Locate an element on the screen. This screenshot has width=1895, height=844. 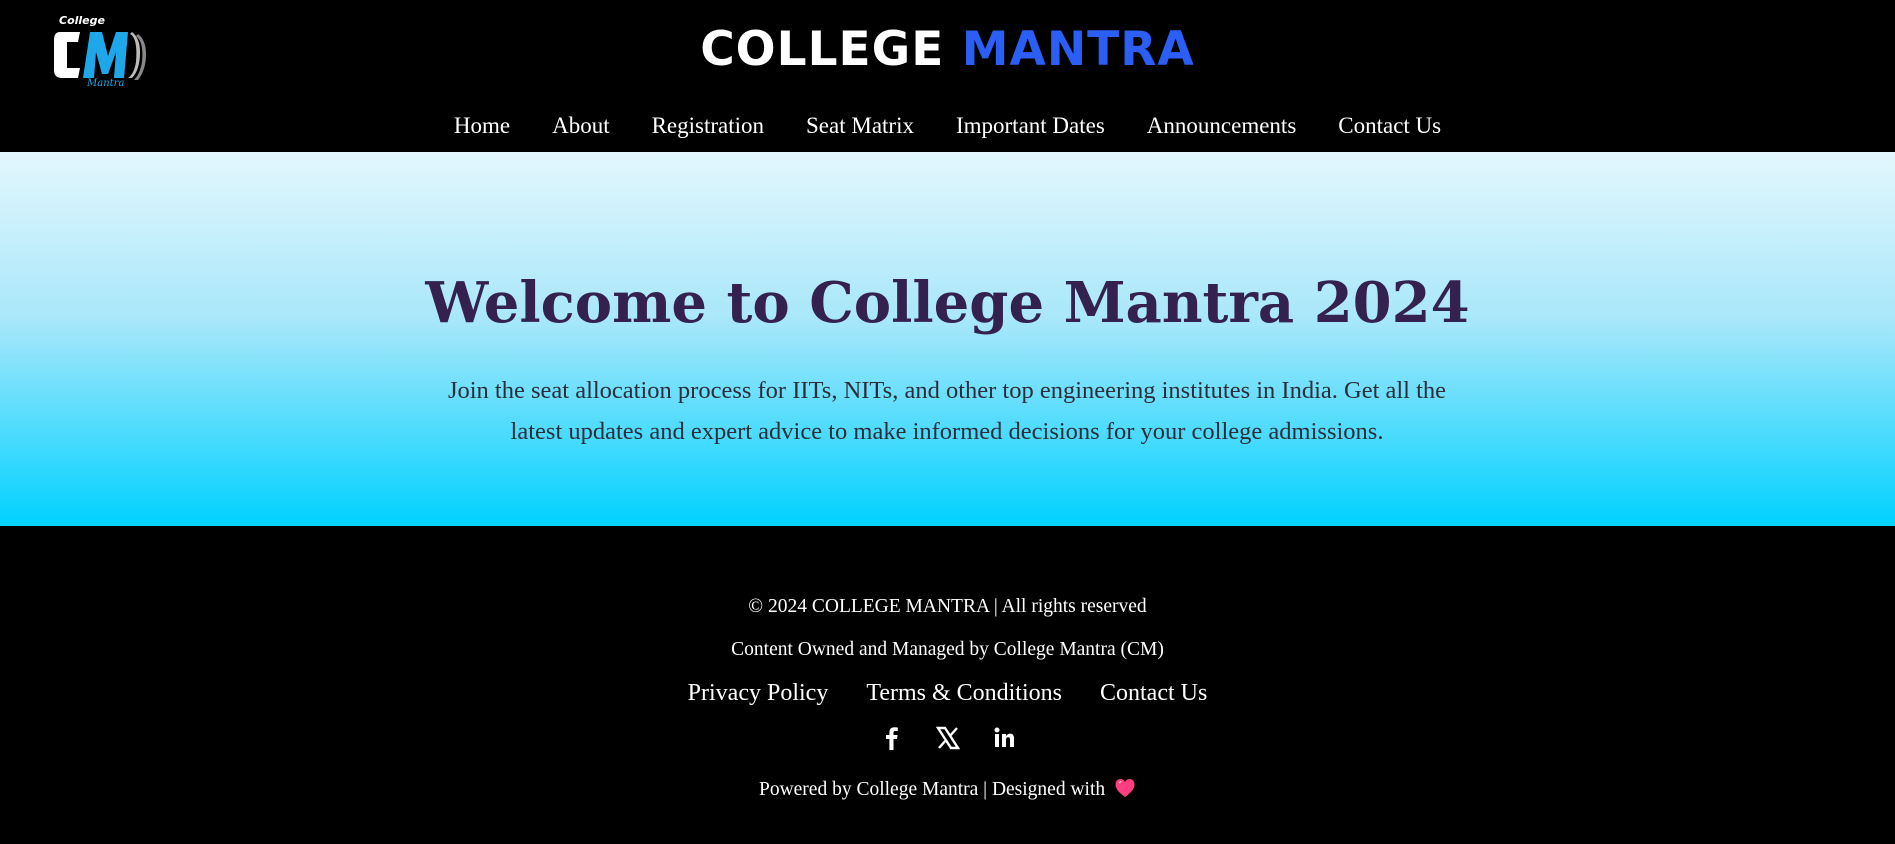
x-icon is located at coordinates (948, 738).